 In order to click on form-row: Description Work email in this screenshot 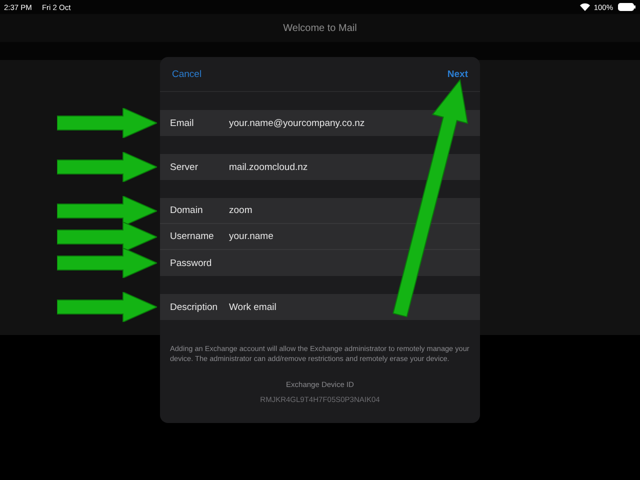, I will do `click(320, 307)`.